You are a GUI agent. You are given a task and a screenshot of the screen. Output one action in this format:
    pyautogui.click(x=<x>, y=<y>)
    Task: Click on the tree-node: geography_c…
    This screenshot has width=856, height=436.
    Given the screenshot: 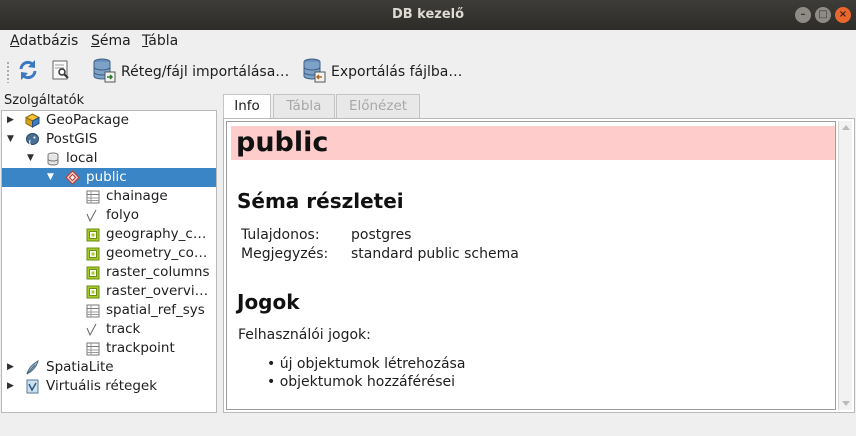 What is the action you would take?
    pyautogui.click(x=109, y=234)
    